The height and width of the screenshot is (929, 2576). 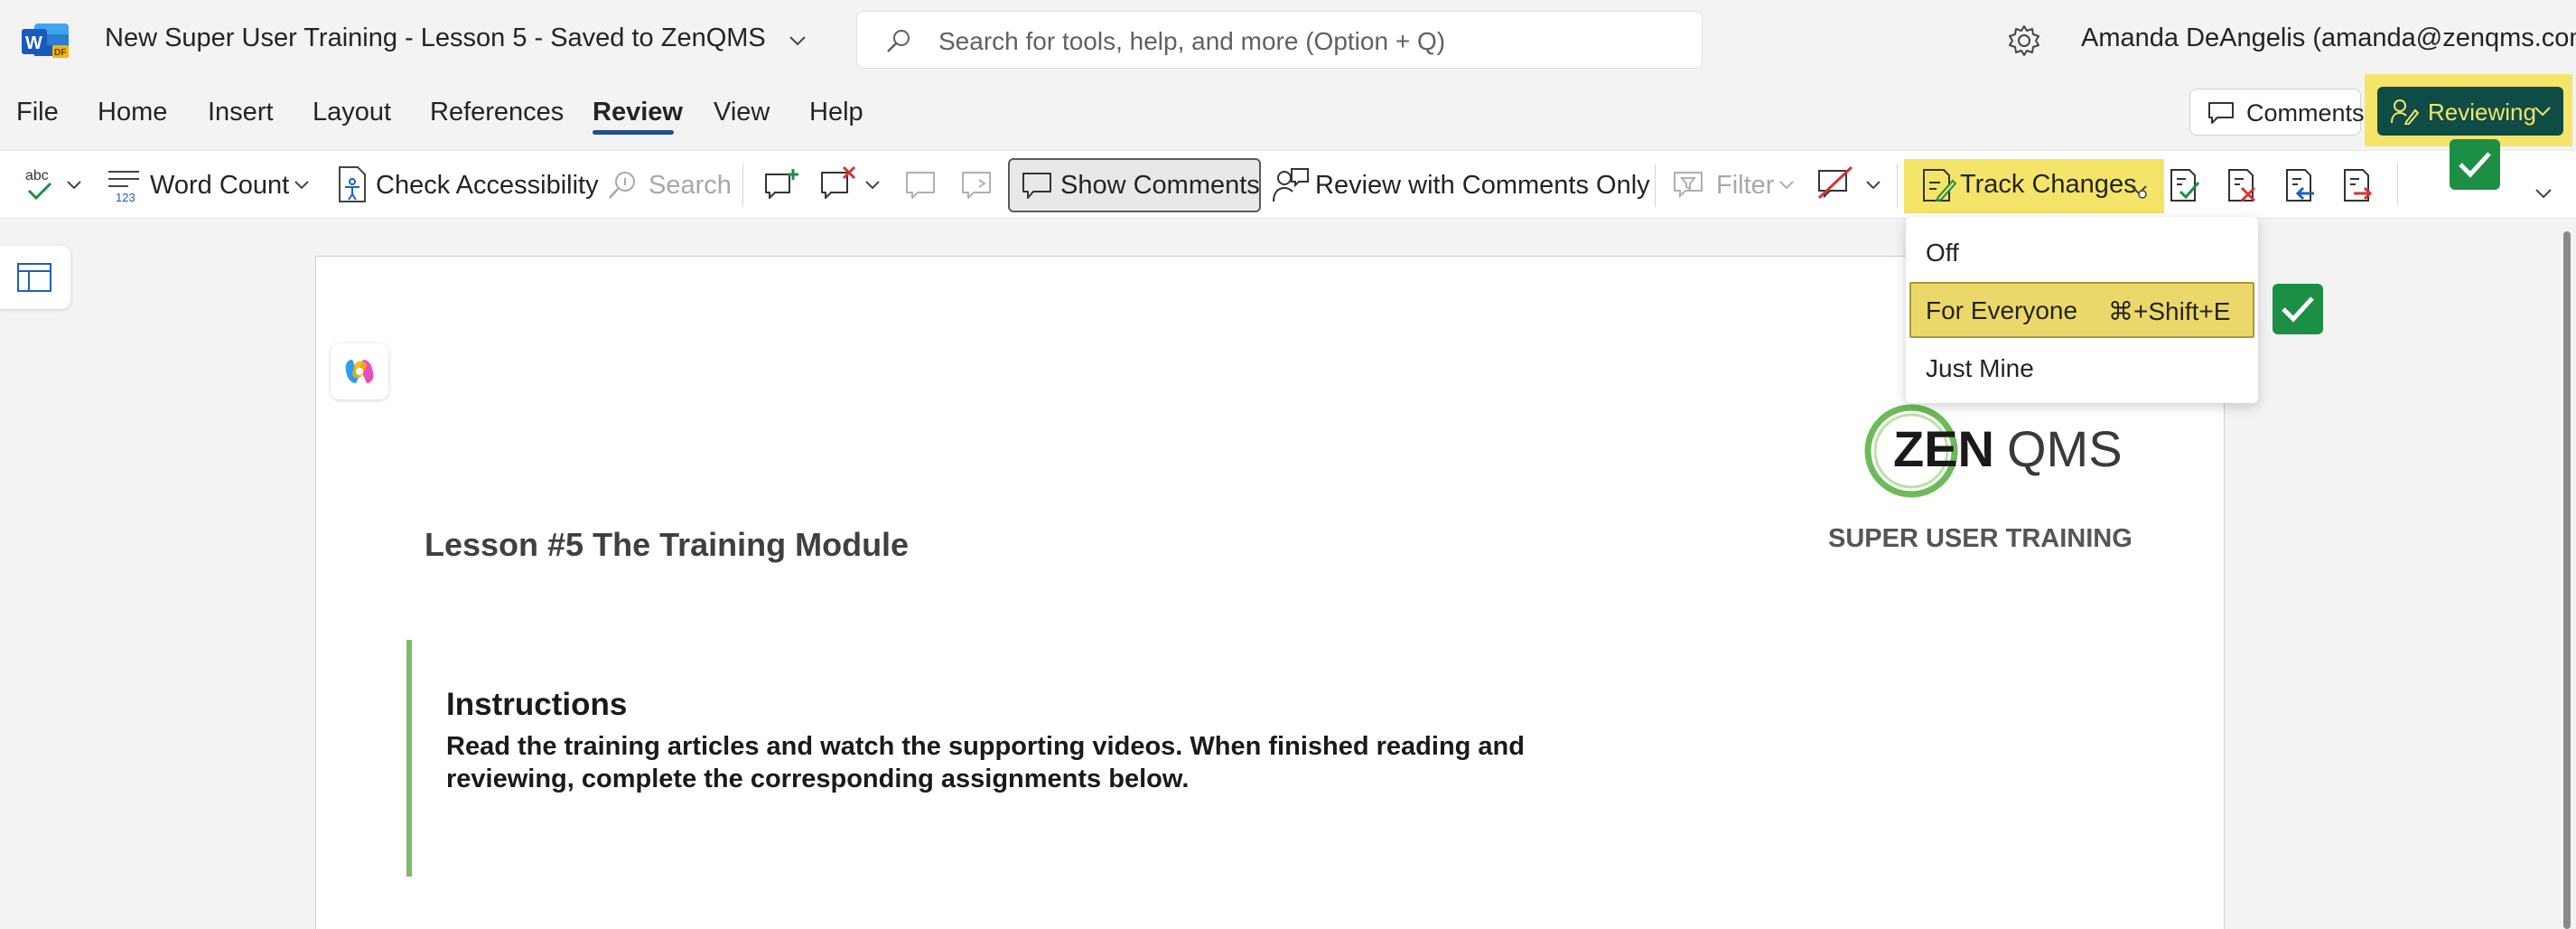 What do you see at coordinates (123, 187) in the screenshot?
I see `word-count-icon: 123` at bounding box center [123, 187].